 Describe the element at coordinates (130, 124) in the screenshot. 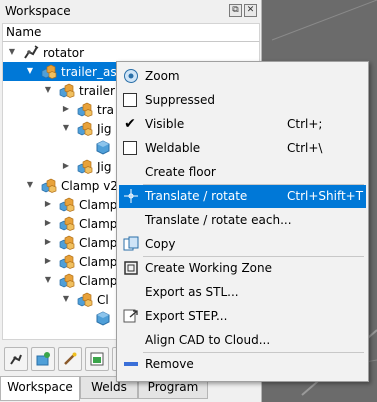

I see `checkmark-icon: ✔` at that location.